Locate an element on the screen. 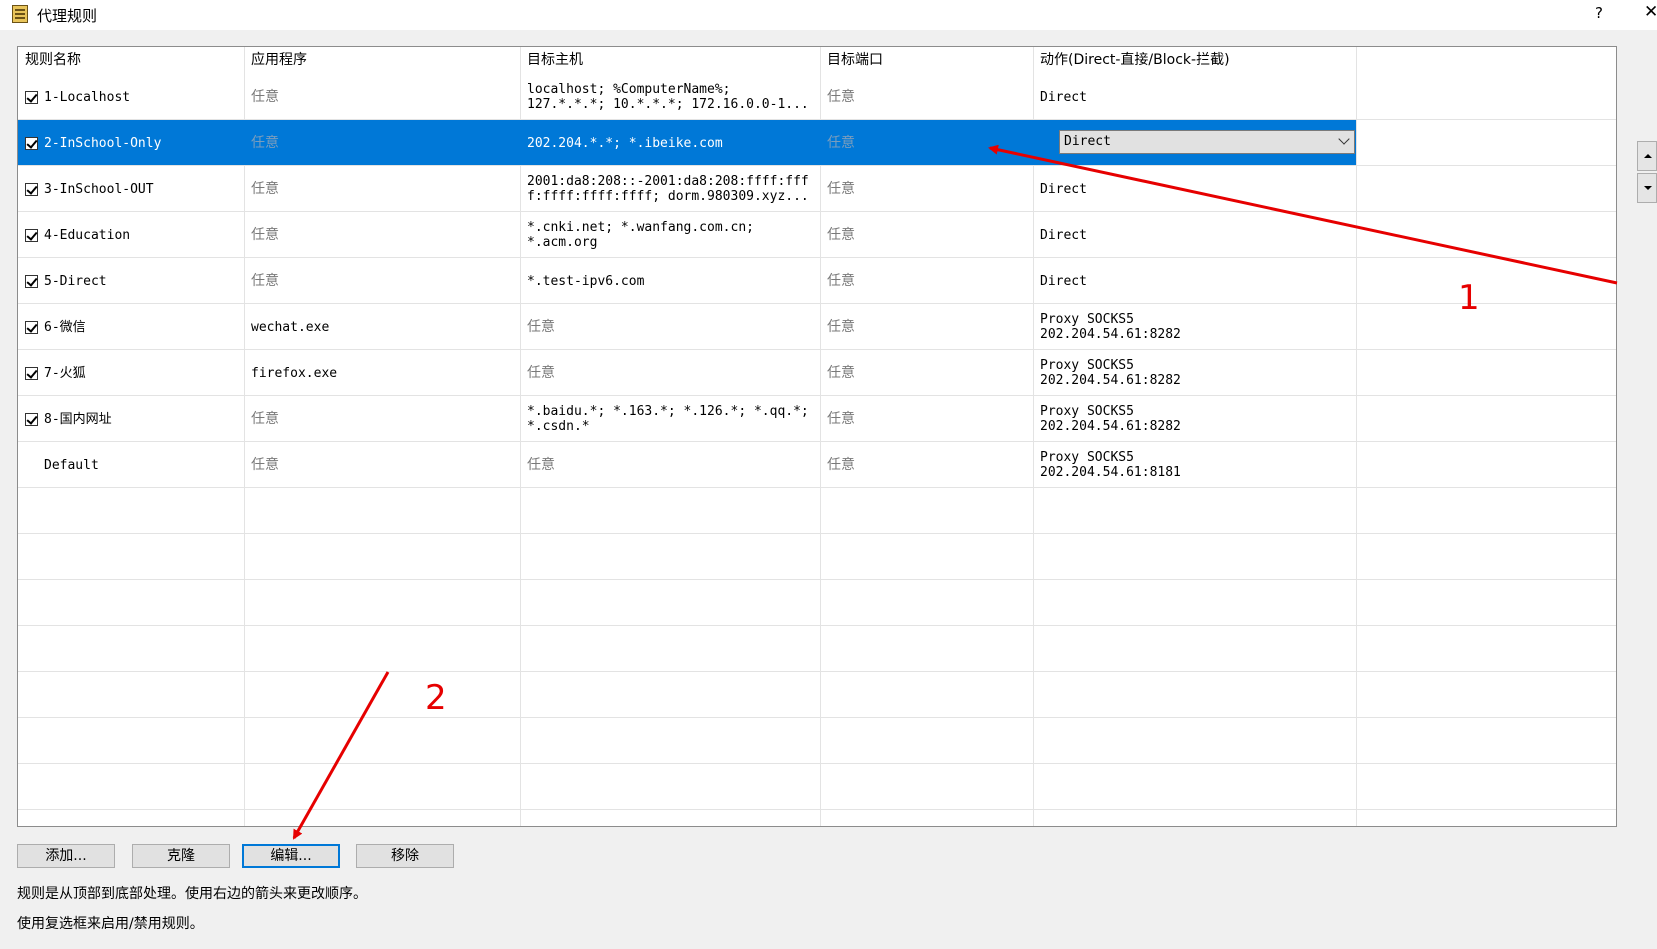  column-header-app: 应用程序 is located at coordinates (382, 60).